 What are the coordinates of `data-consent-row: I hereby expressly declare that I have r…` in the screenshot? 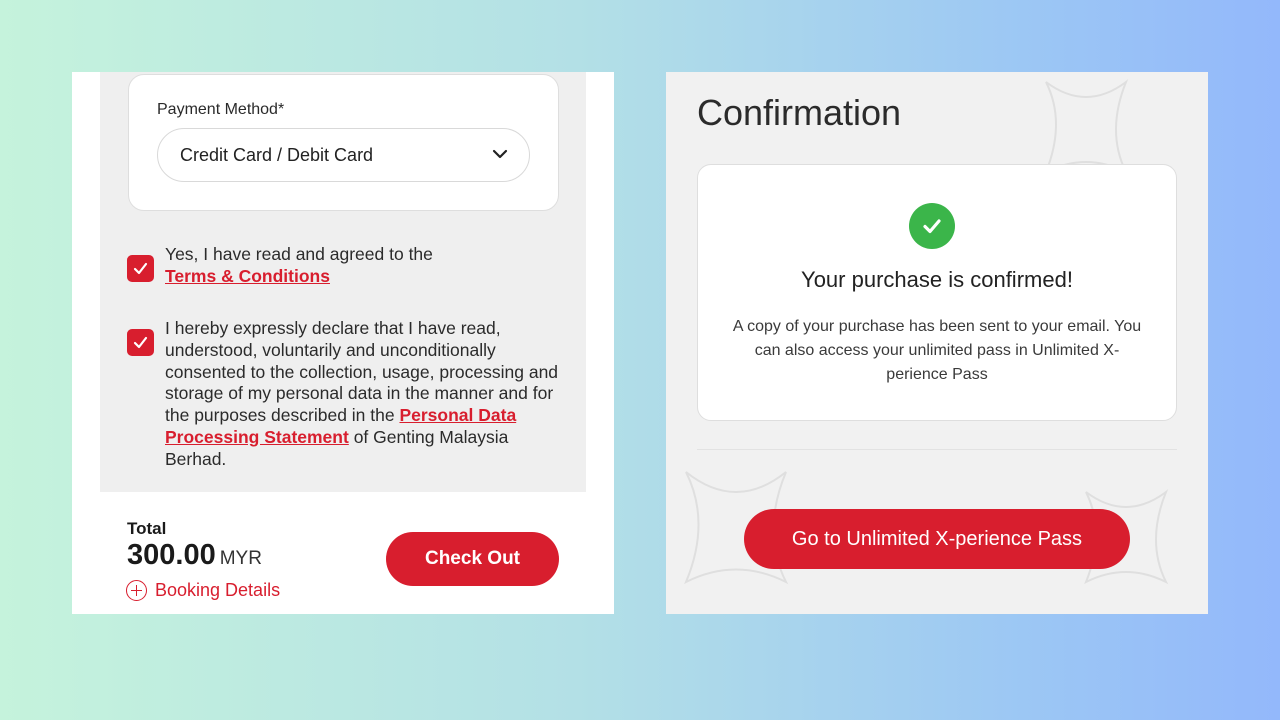 It's located at (343, 394).